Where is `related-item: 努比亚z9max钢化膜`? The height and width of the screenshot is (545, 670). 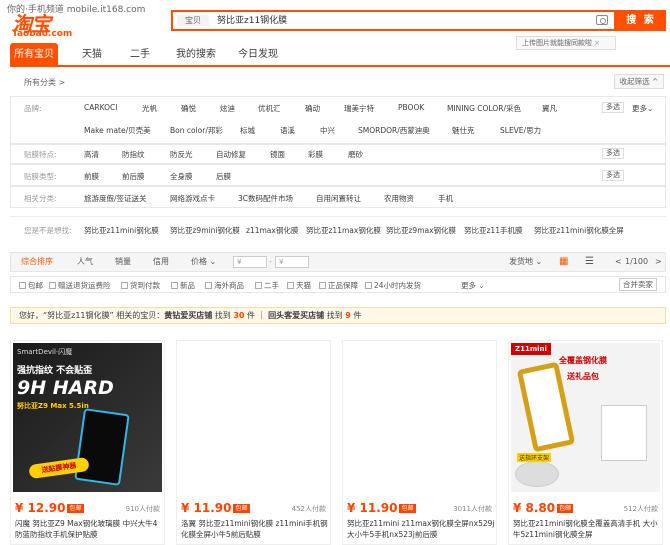
related-item: 努比亚z9max钢化膜 is located at coordinates (421, 230).